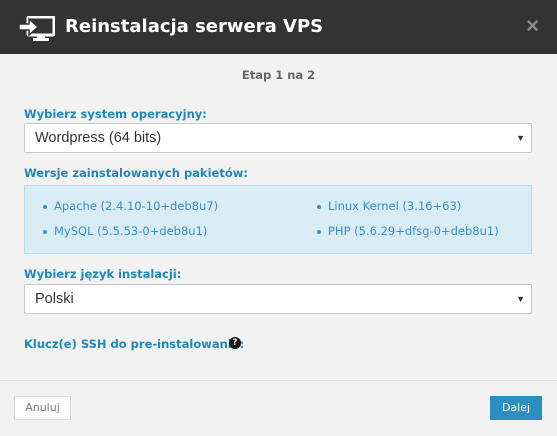  Describe the element at coordinates (278, 408) in the screenshot. I see `dialog-footer: Anuluj Dalej` at that location.